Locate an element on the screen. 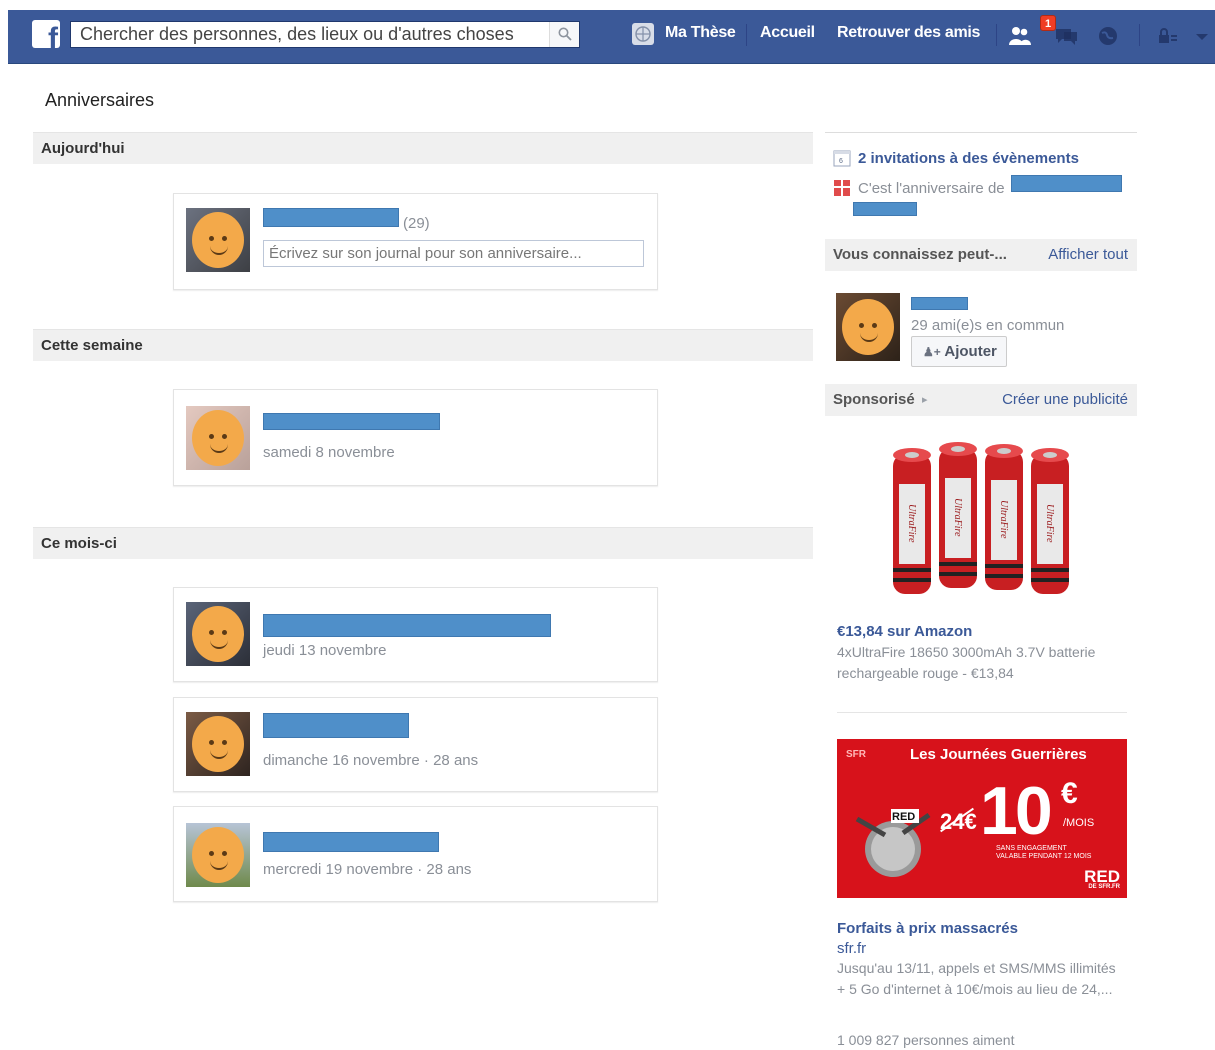  event-invitations-link: 2 invitations à des évènements is located at coordinates (968, 158).